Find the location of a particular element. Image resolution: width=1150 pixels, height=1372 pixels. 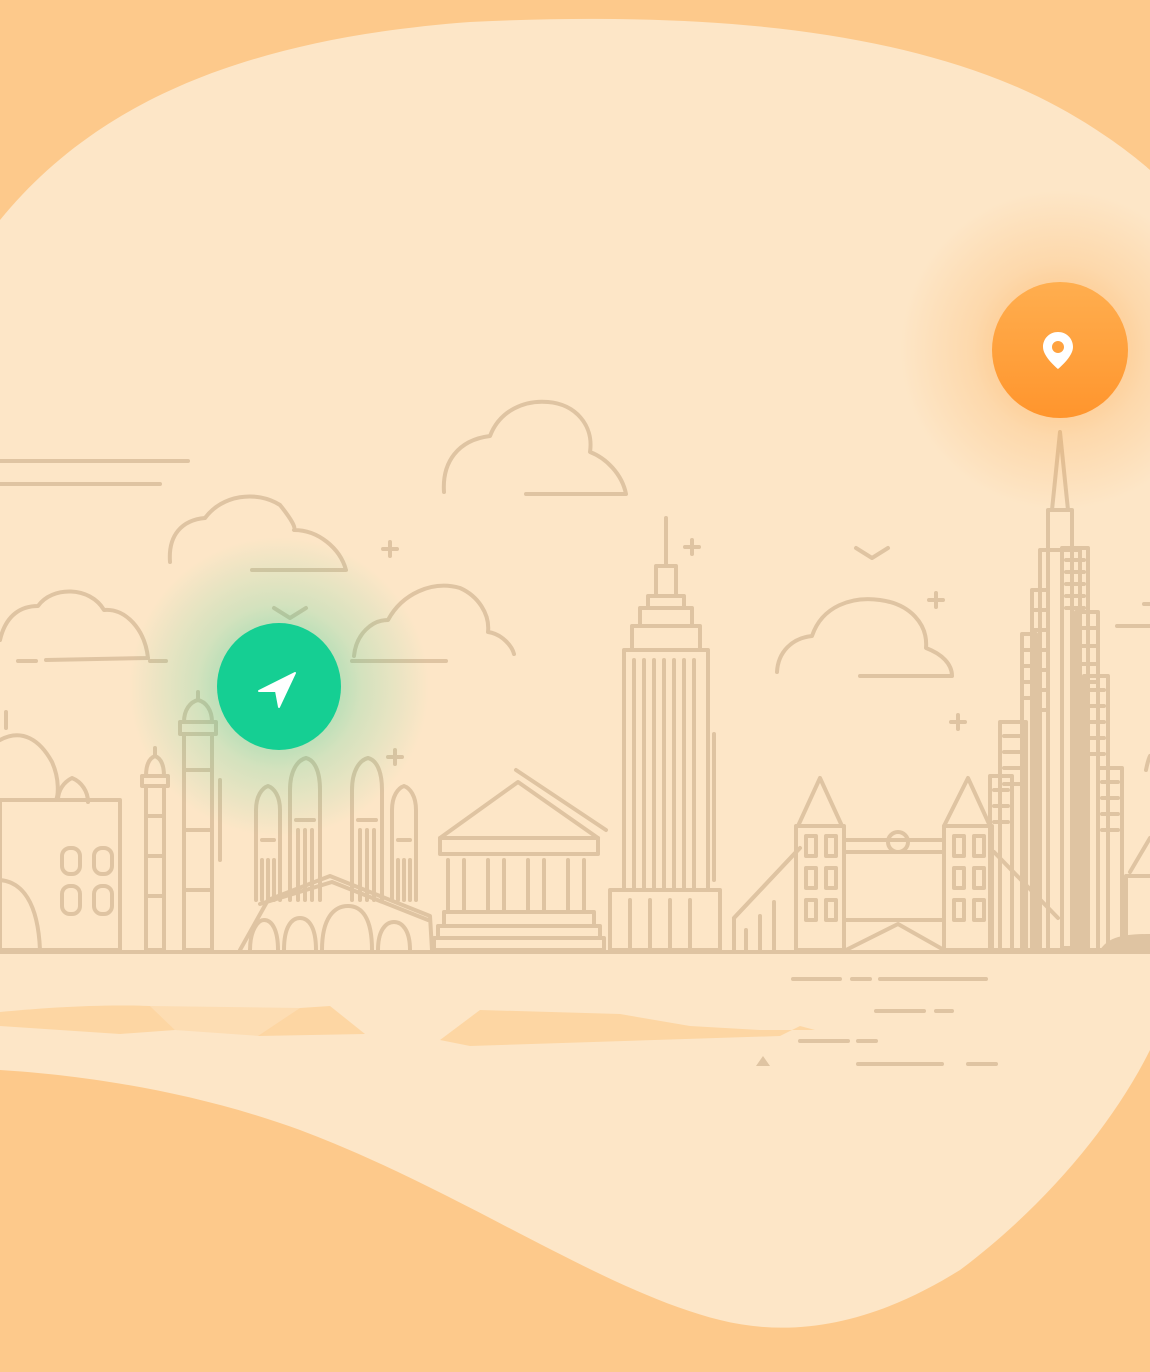

navigation-marker-disc is located at coordinates (279, 686).